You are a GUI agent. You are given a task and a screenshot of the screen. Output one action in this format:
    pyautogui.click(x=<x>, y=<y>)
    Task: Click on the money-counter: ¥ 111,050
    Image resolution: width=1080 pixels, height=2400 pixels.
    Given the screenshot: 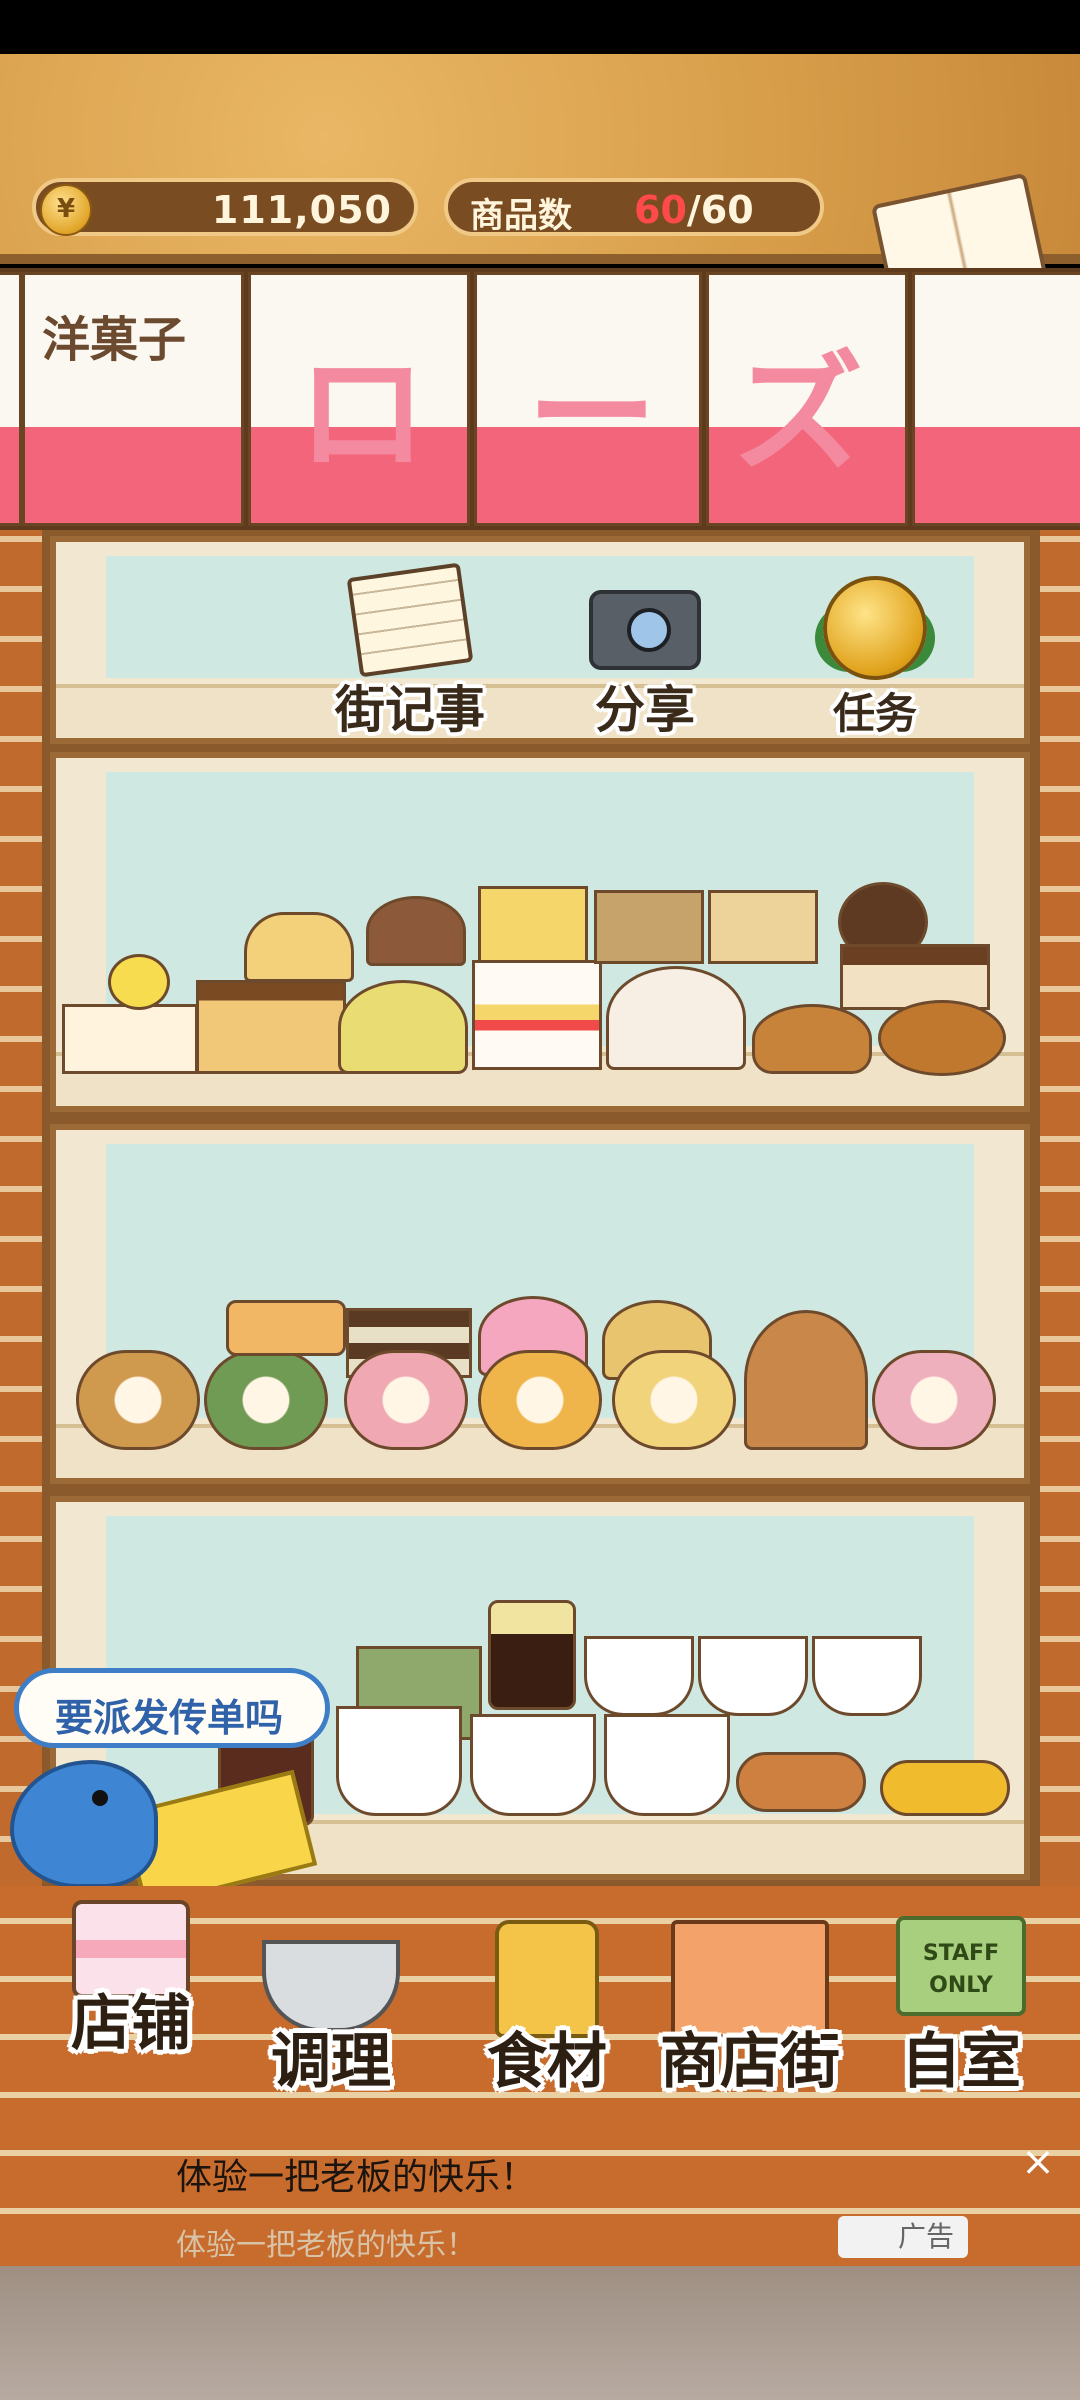 What is the action you would take?
    pyautogui.click(x=225, y=207)
    